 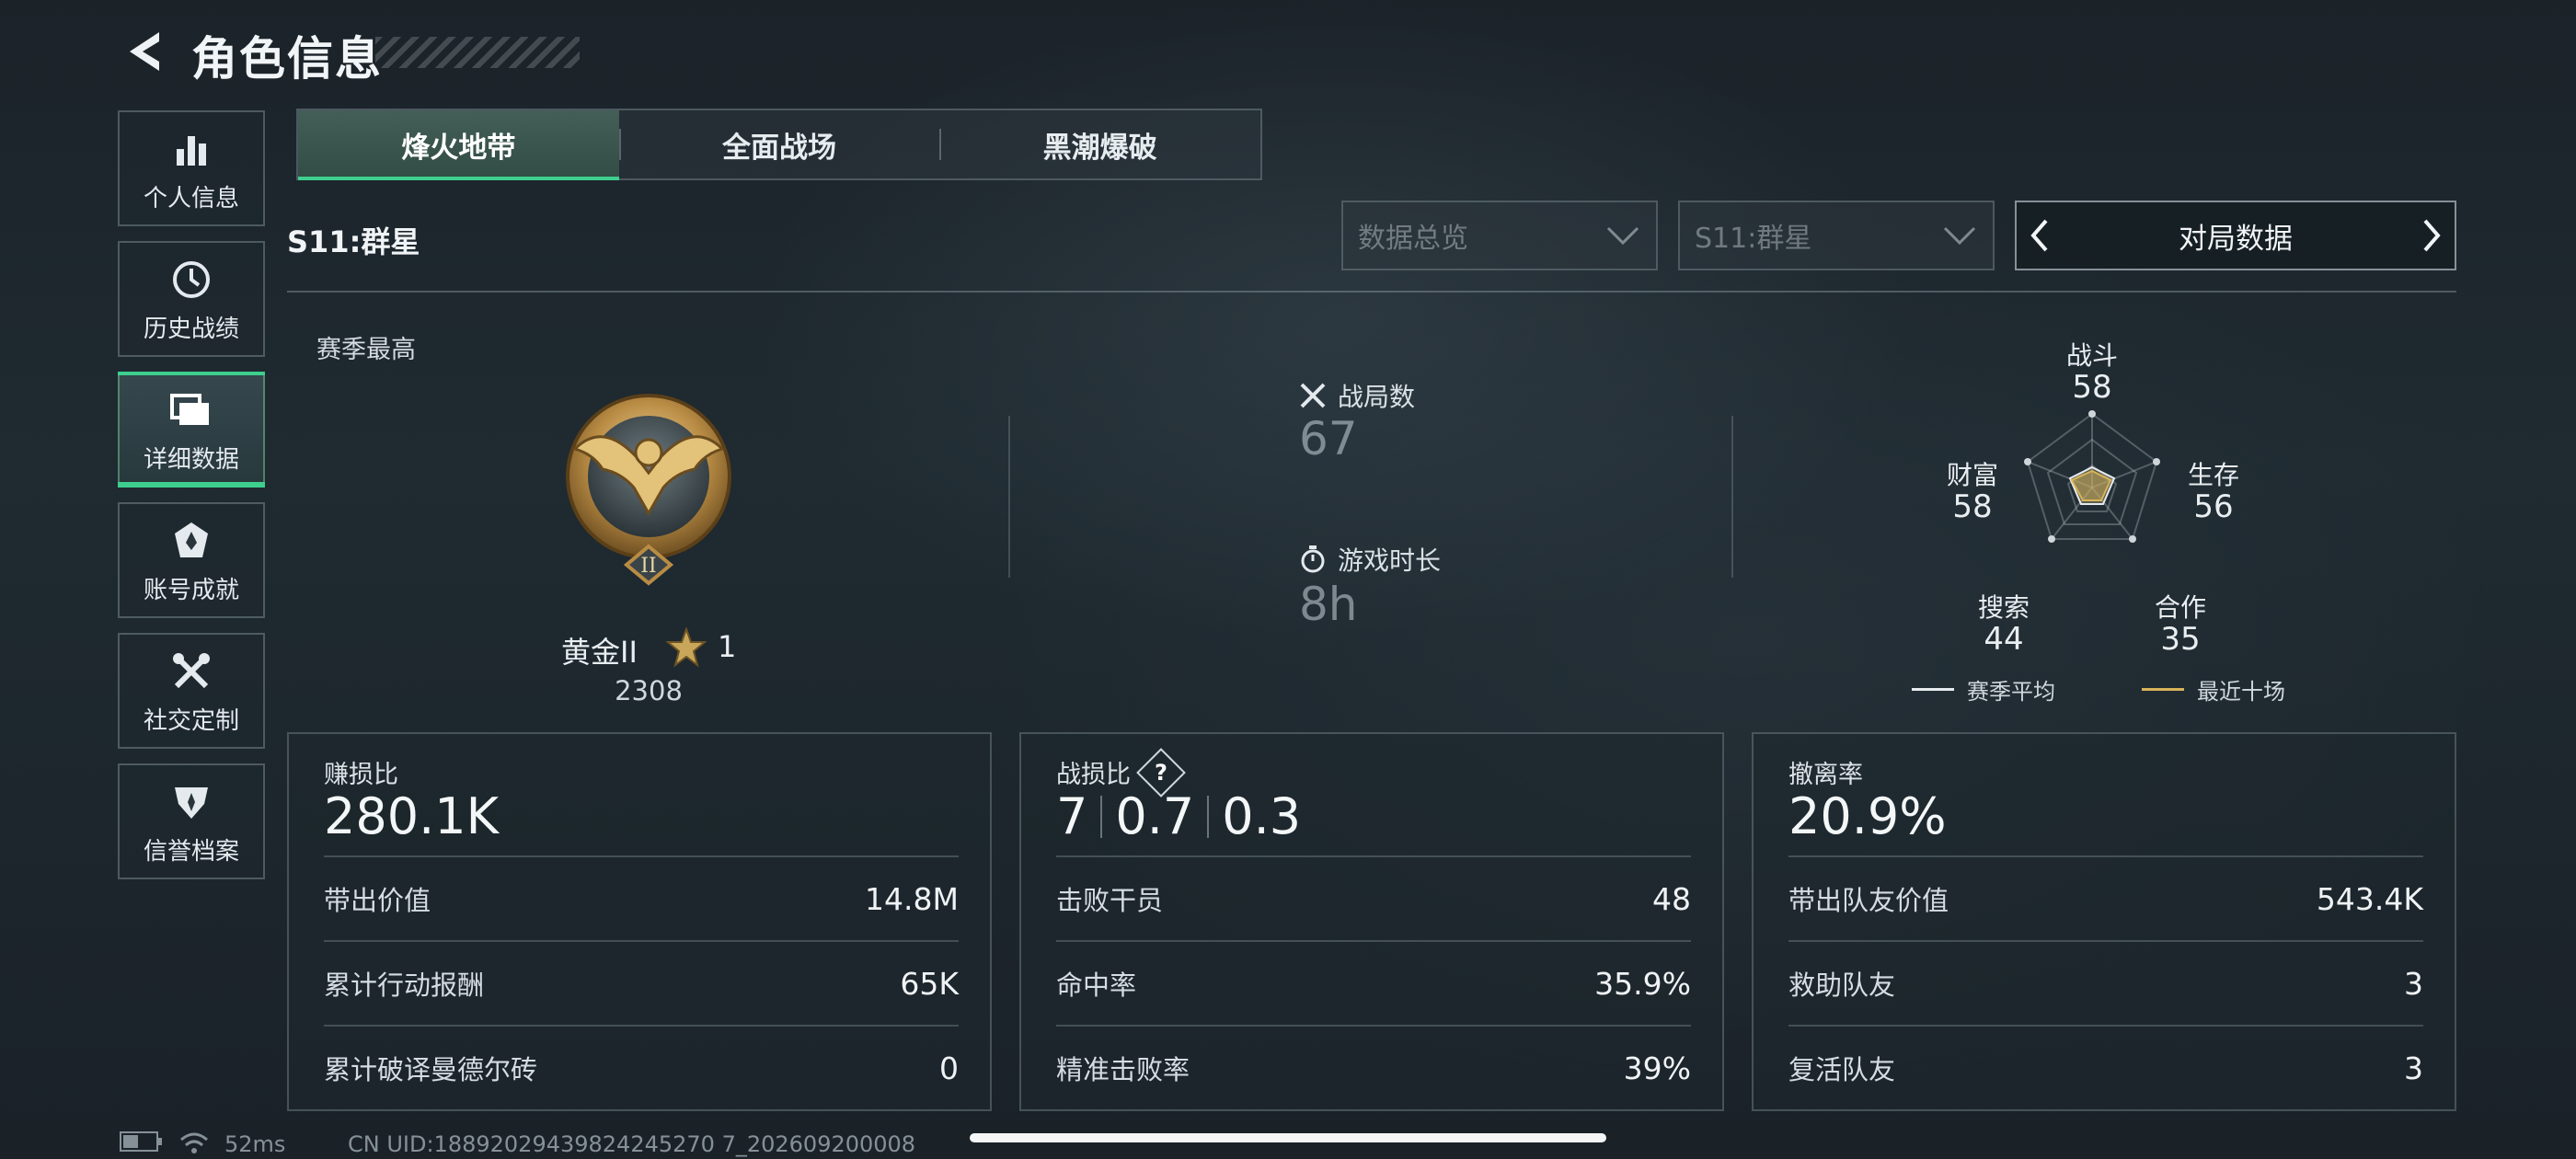 What do you see at coordinates (1373, 897) in the screenshot?
I see `stat-row: 击败干员 48` at bounding box center [1373, 897].